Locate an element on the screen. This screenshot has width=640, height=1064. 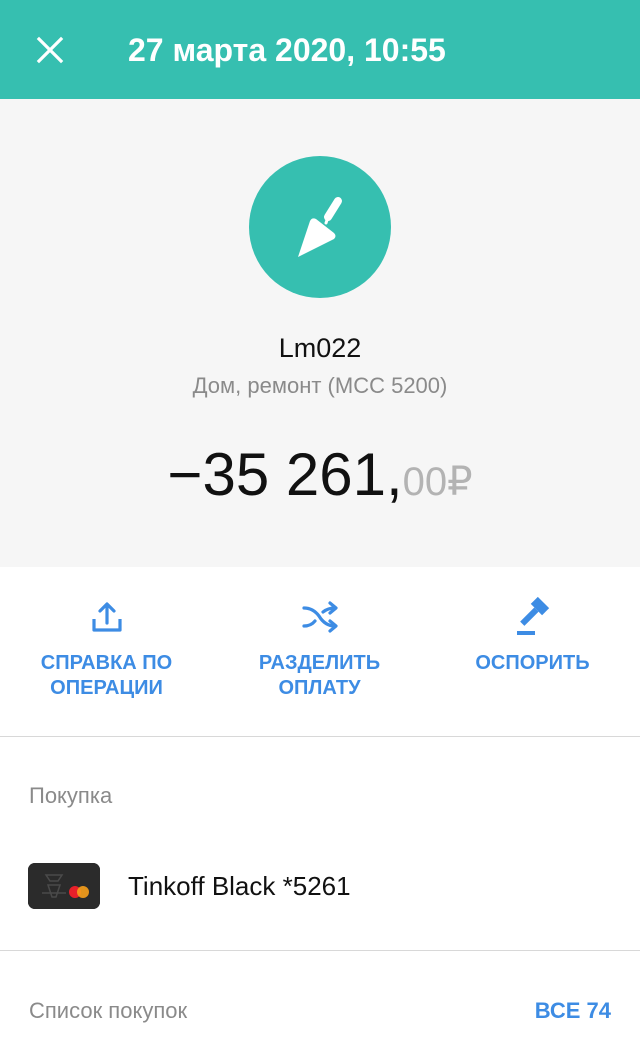
dispute-button-label: ОСПОРИТЬ is located at coordinates (532, 663).